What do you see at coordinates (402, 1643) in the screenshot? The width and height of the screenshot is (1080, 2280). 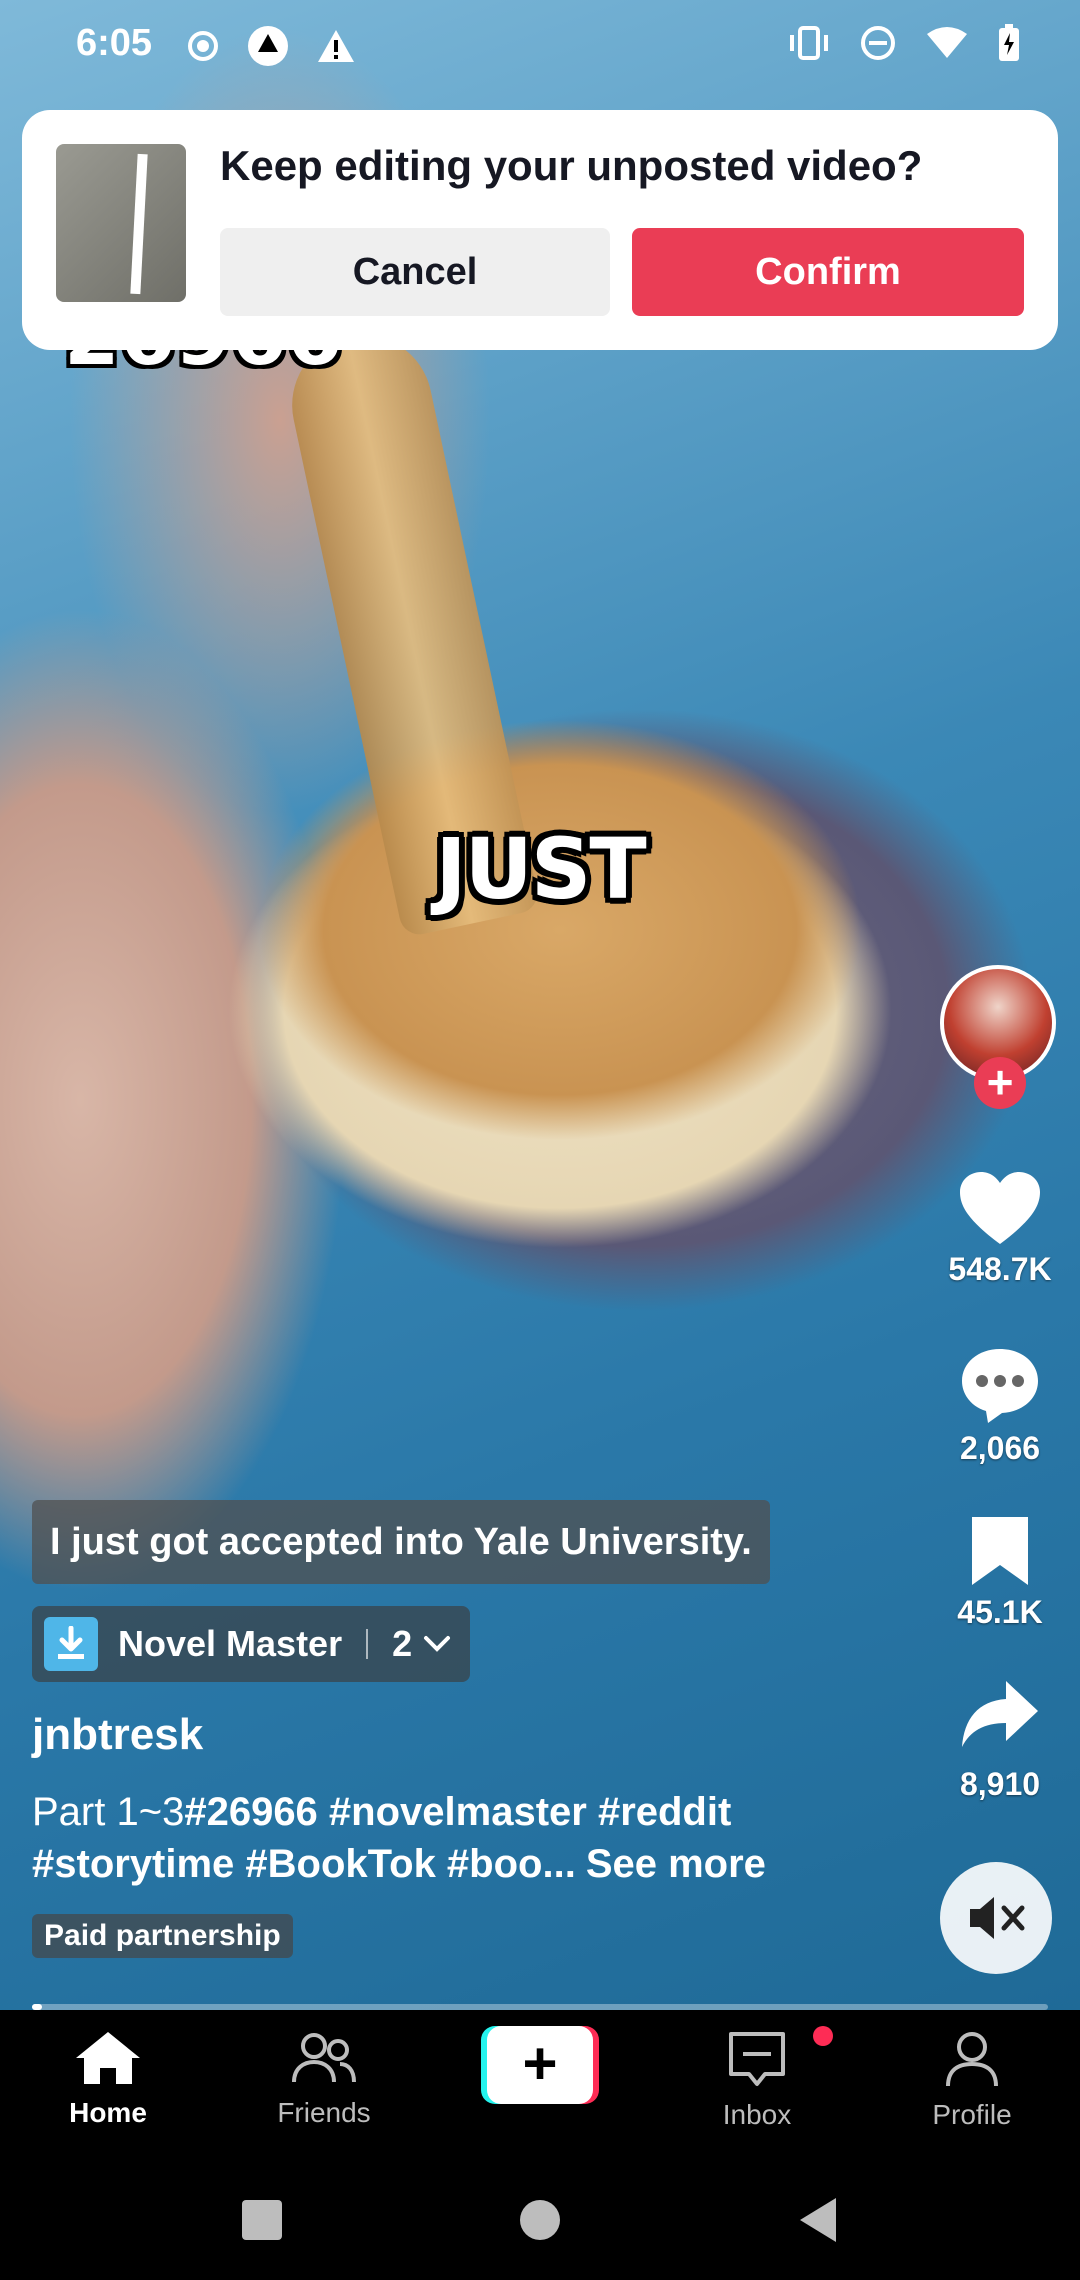 I see `anchor-count: 2` at bounding box center [402, 1643].